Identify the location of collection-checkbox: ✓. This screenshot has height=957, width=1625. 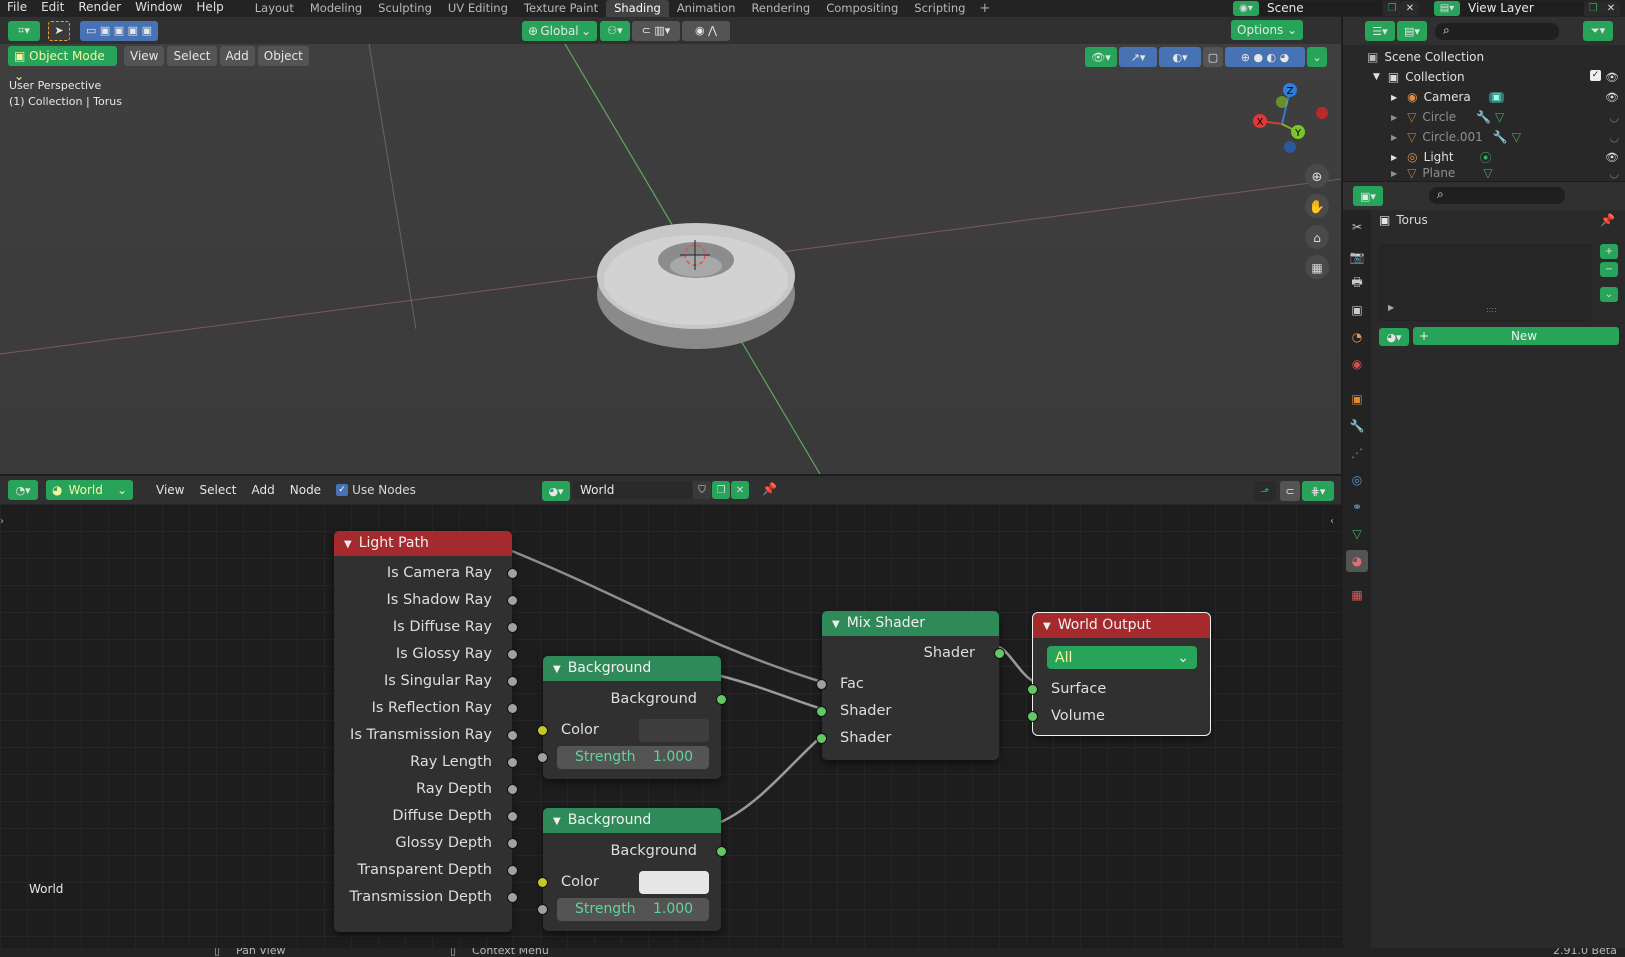
(1595, 75).